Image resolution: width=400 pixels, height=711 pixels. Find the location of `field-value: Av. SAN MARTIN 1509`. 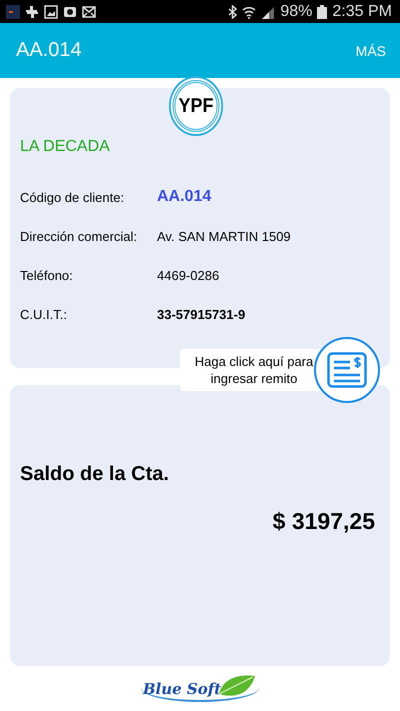

field-value: Av. SAN MARTIN 1509 is located at coordinates (224, 236).